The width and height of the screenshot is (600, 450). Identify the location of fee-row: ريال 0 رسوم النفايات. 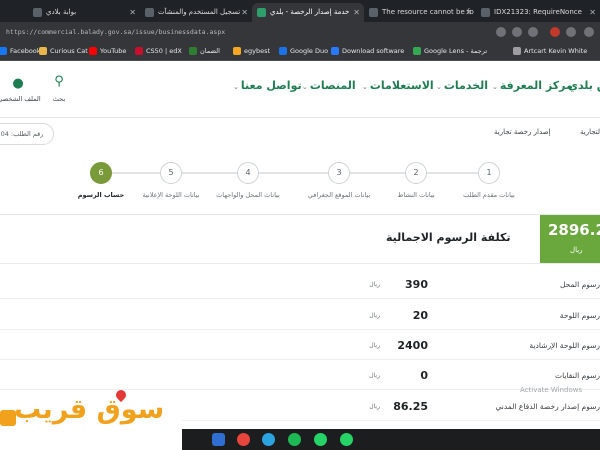
(300, 376).